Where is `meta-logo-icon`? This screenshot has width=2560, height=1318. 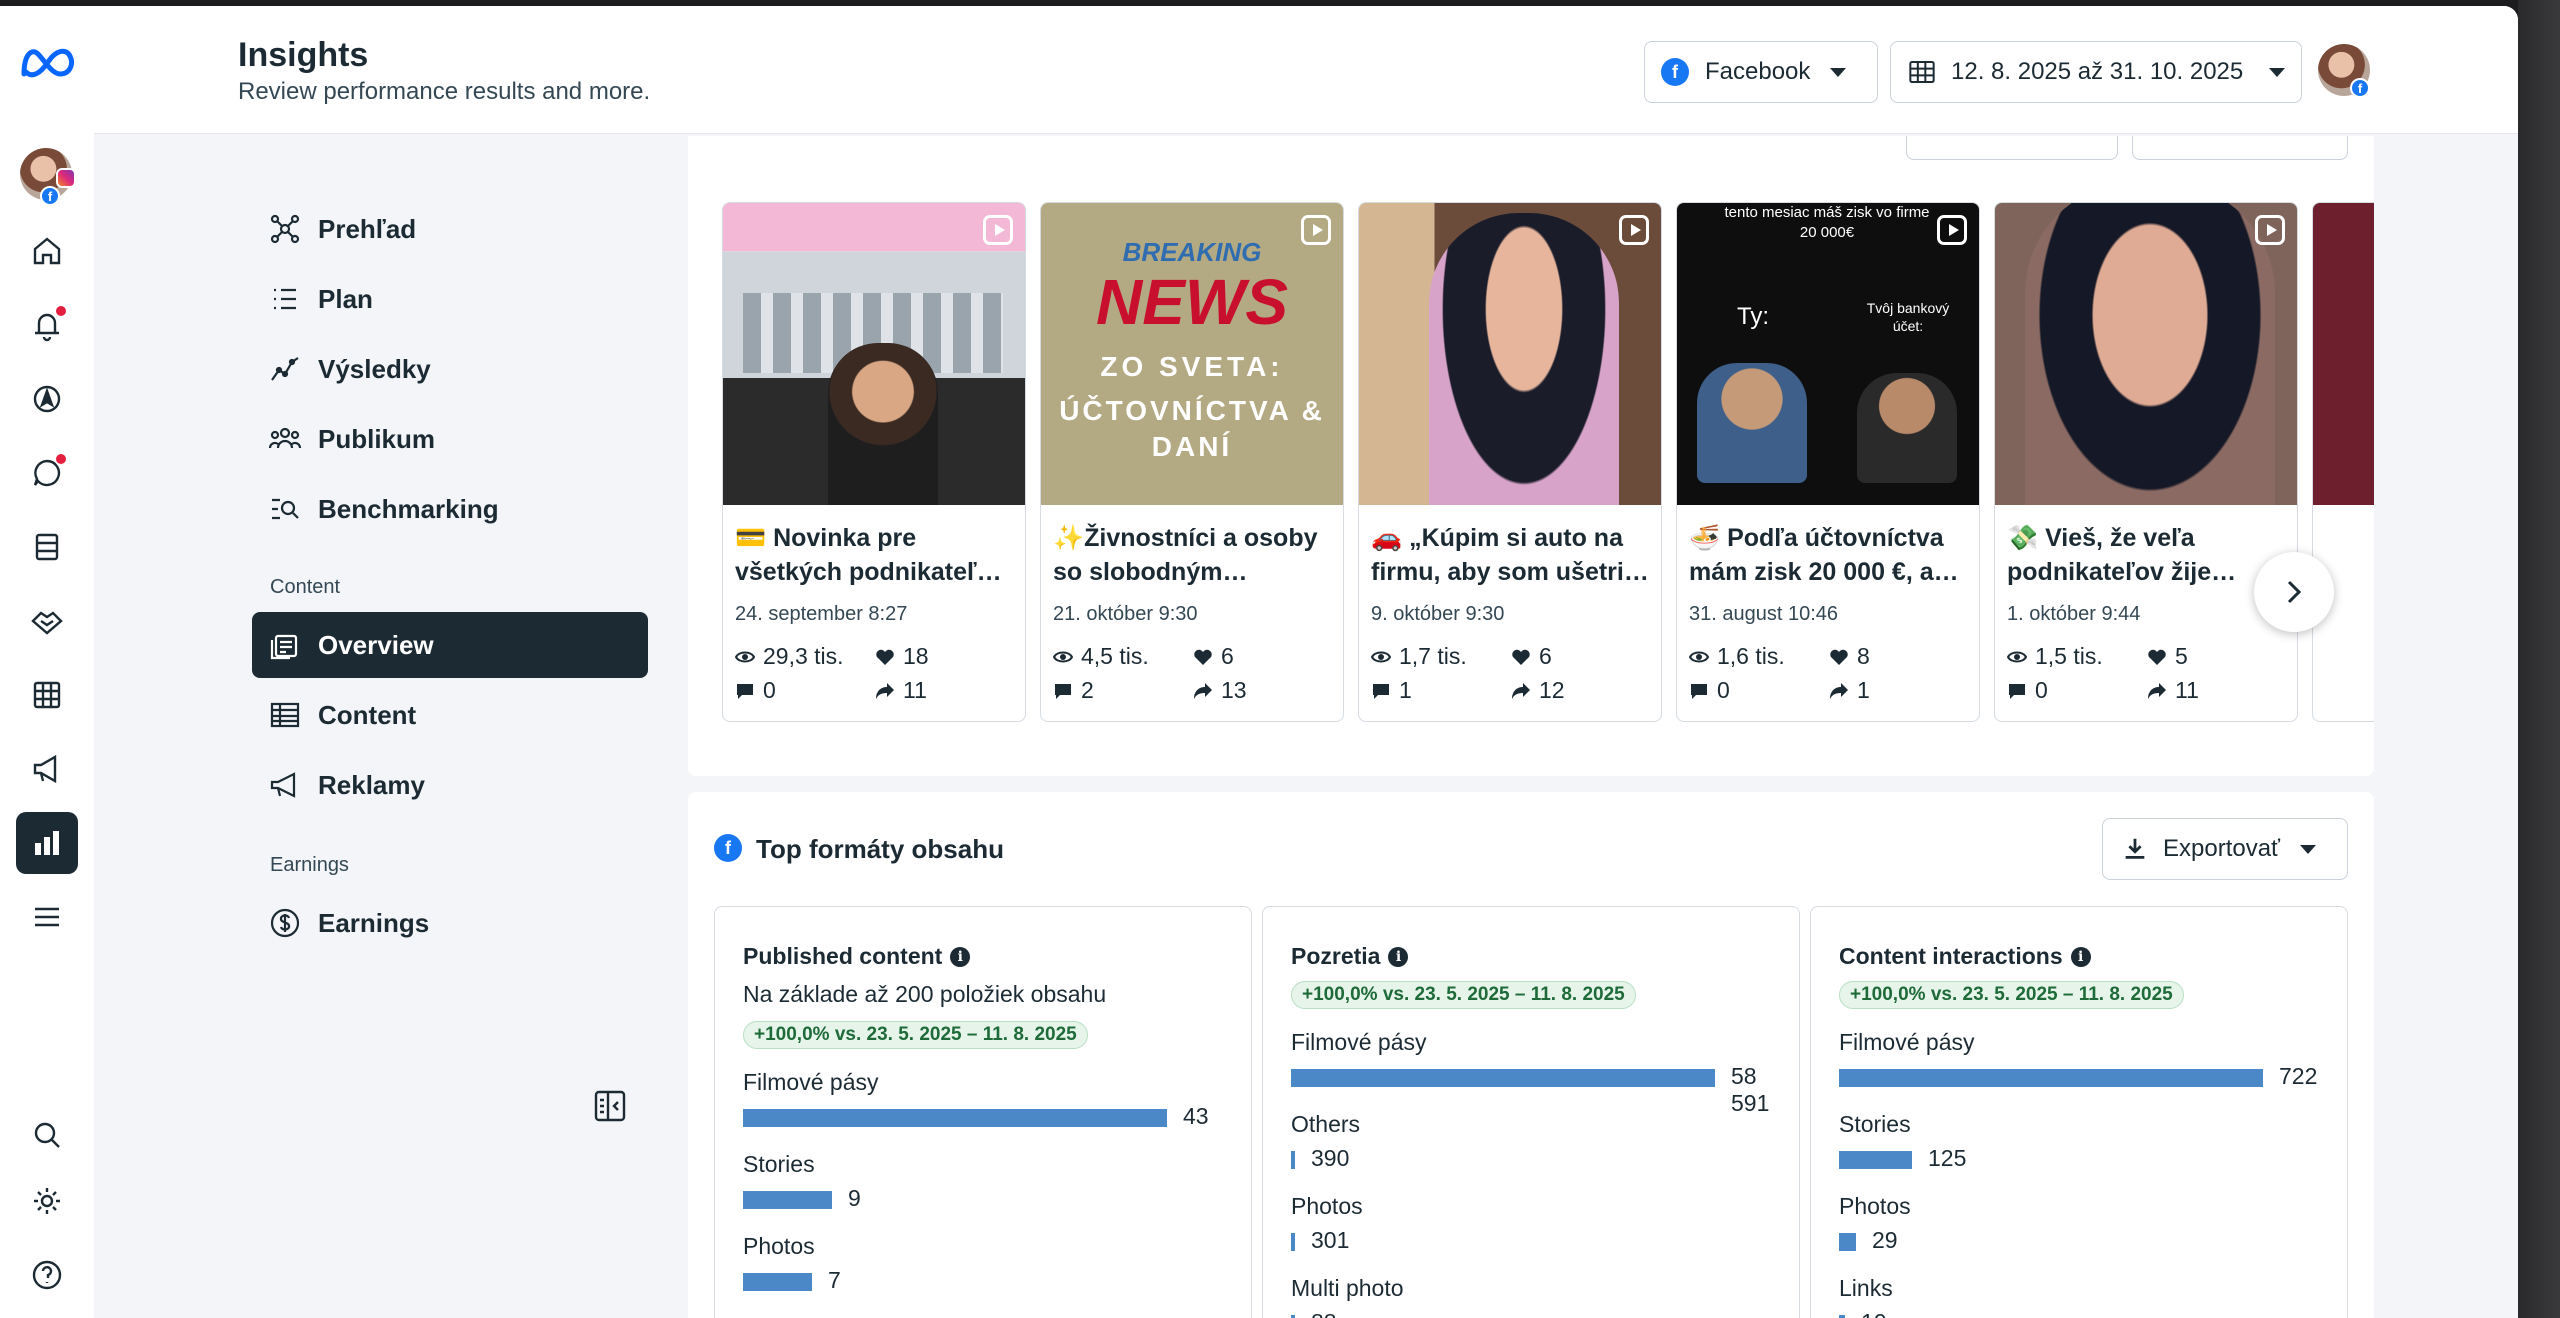 meta-logo-icon is located at coordinates (48, 62).